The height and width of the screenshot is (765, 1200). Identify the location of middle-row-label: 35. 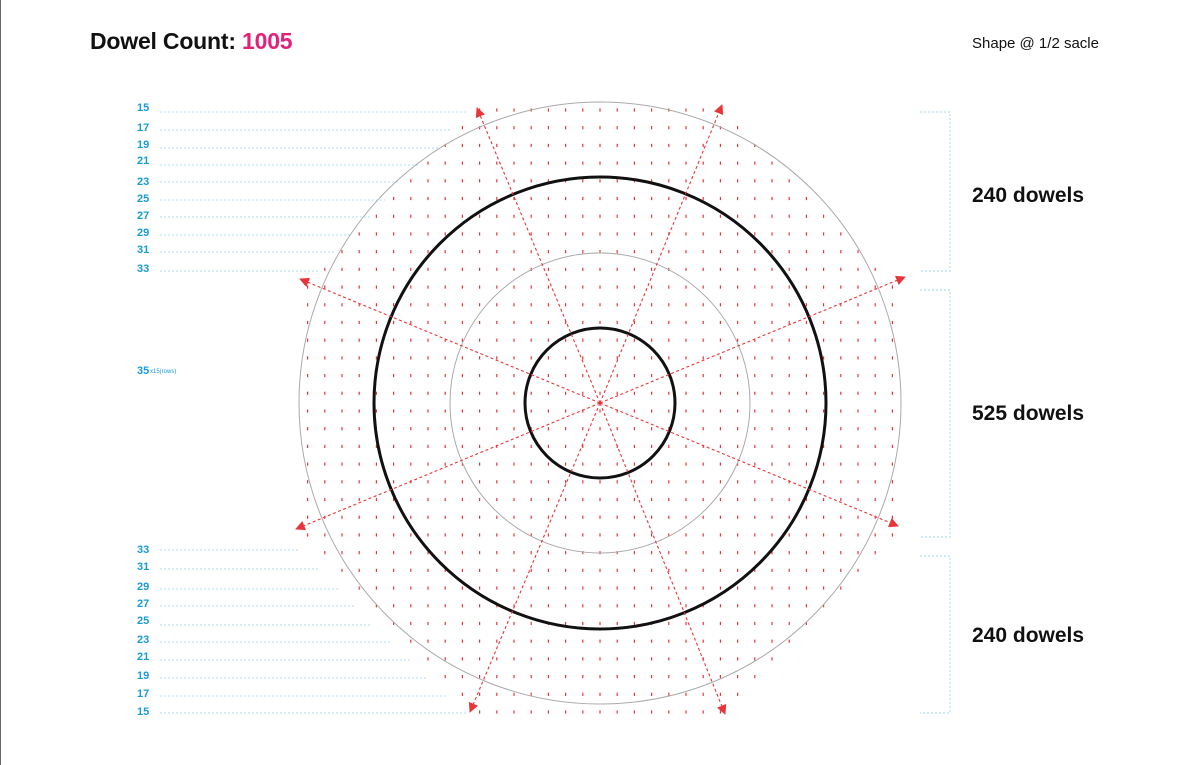
(143, 371).